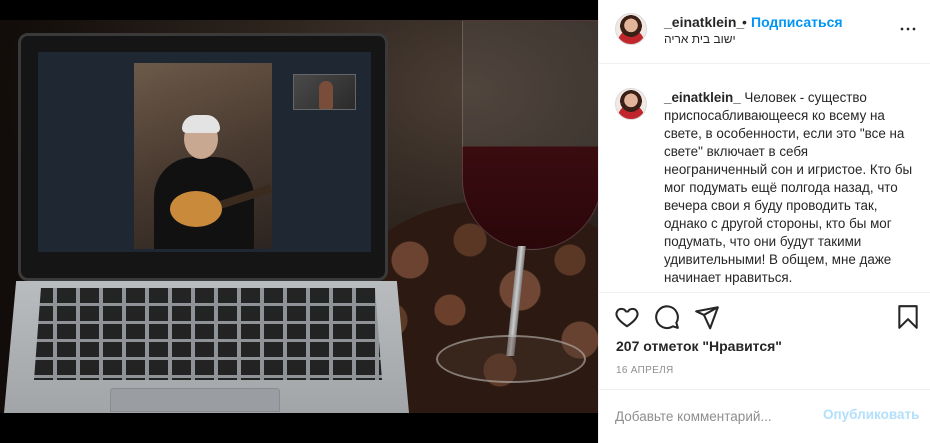 The width and height of the screenshot is (930, 443). Describe the element at coordinates (797, 22) in the screenshot. I see `follow-button: Подписаться` at that location.